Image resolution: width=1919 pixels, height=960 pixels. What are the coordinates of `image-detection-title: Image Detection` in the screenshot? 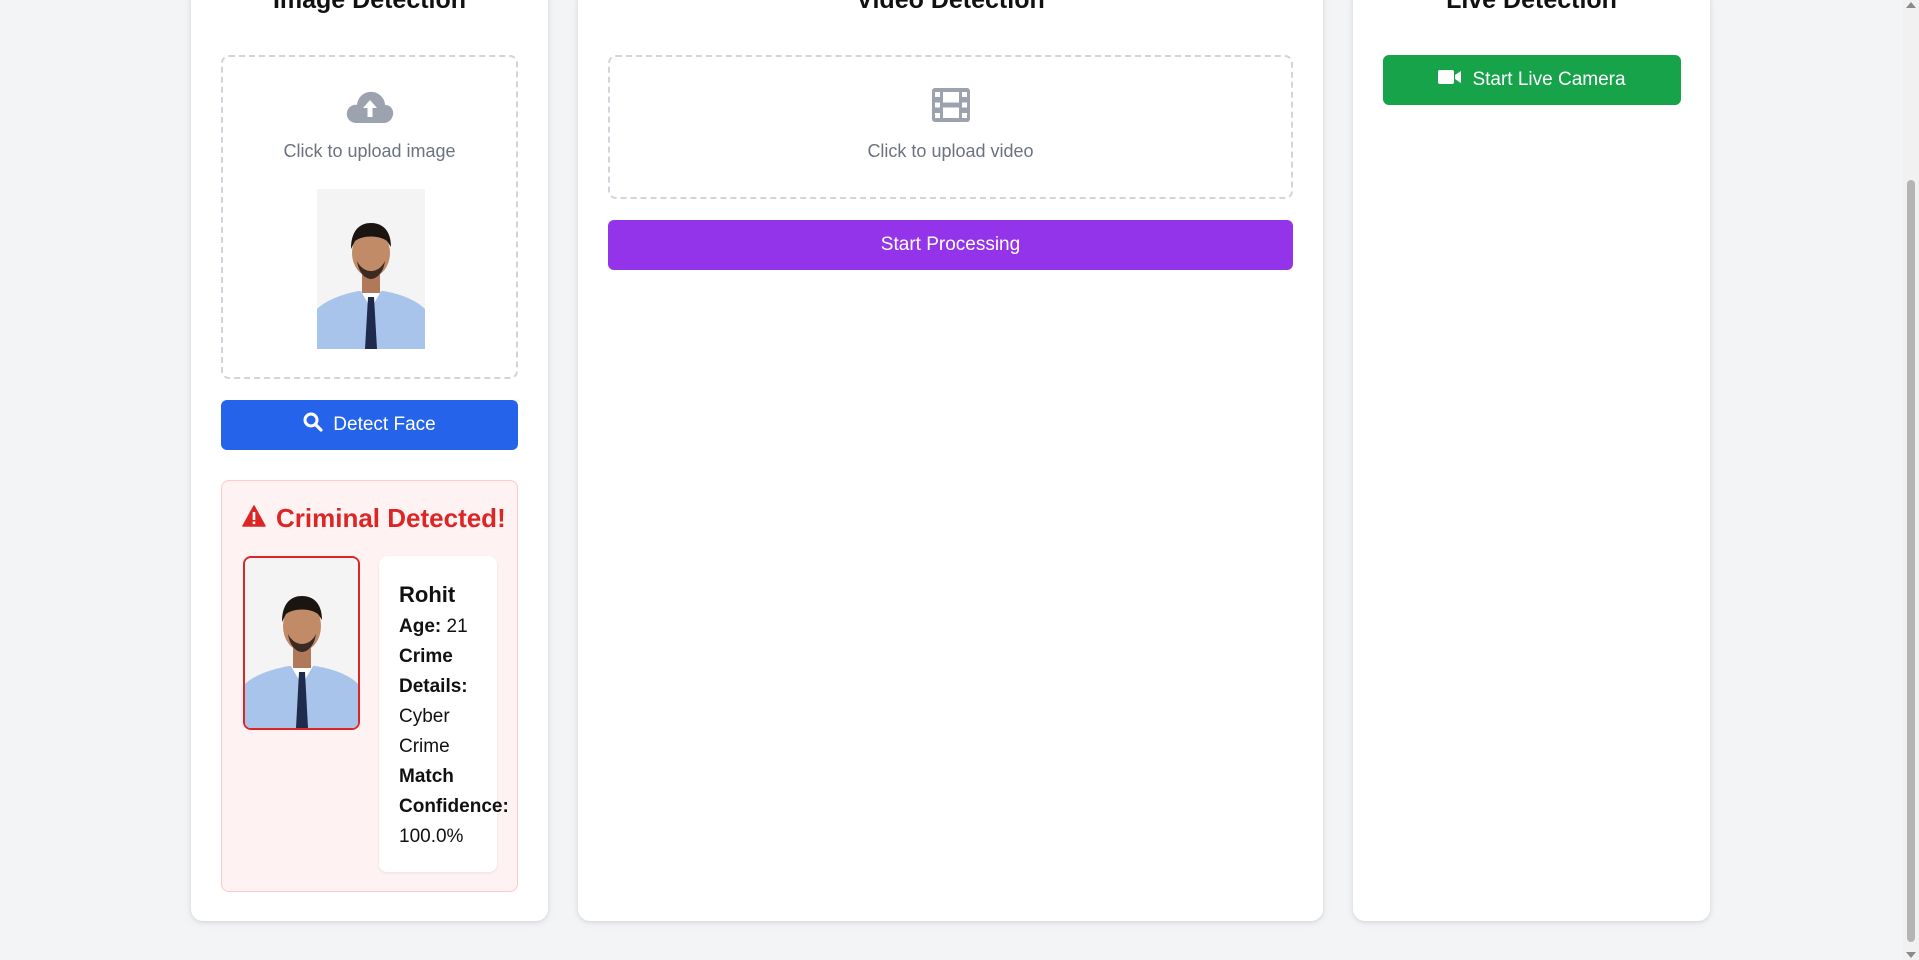 It's located at (369, 7).